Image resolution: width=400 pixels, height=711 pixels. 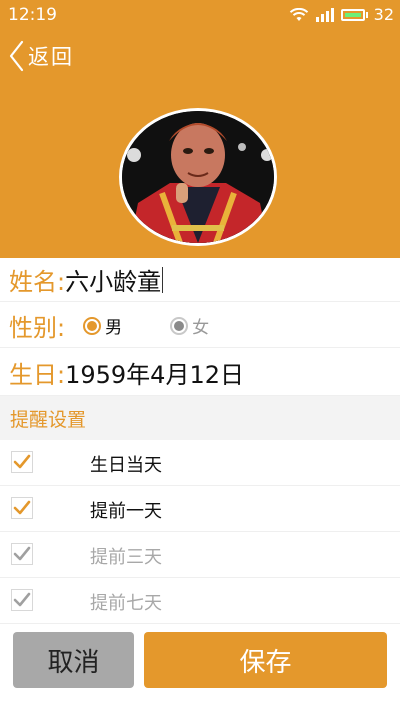 What do you see at coordinates (200, 418) in the screenshot?
I see `reminder-section-title: 提醒设置` at bounding box center [200, 418].